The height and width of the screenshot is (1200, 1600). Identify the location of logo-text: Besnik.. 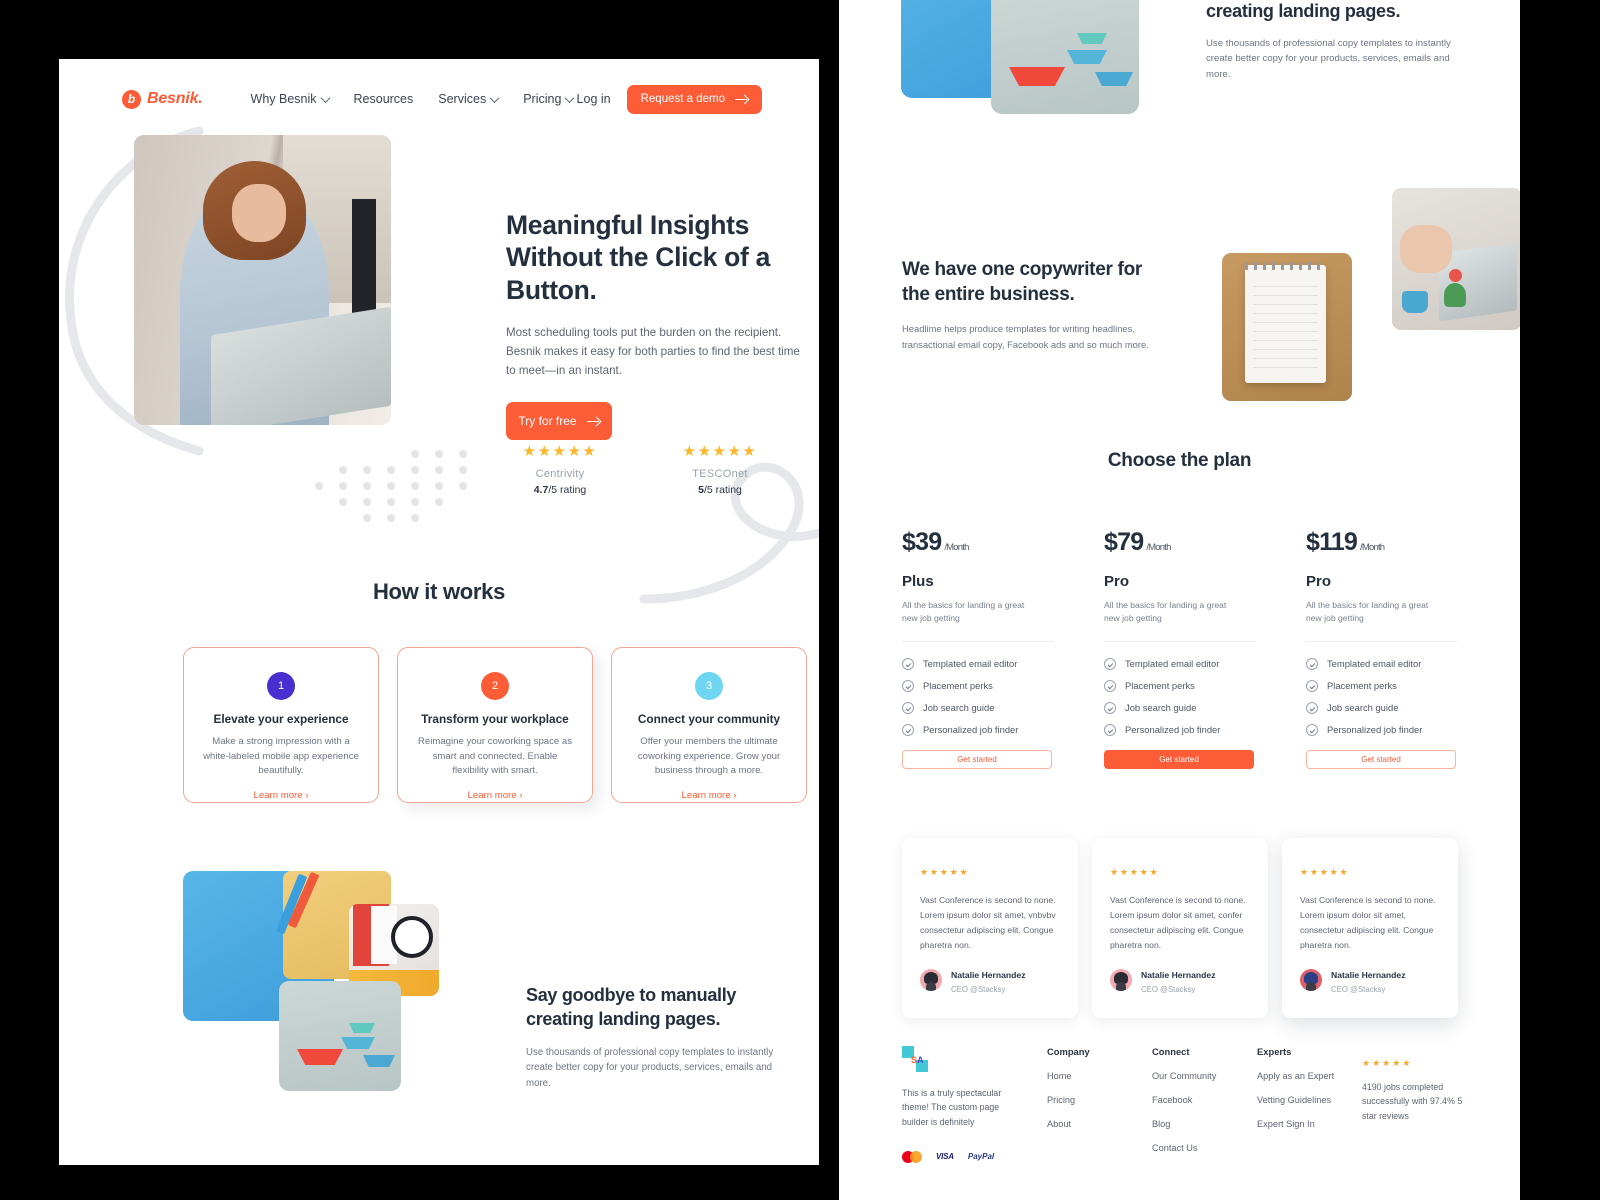
(175, 98).